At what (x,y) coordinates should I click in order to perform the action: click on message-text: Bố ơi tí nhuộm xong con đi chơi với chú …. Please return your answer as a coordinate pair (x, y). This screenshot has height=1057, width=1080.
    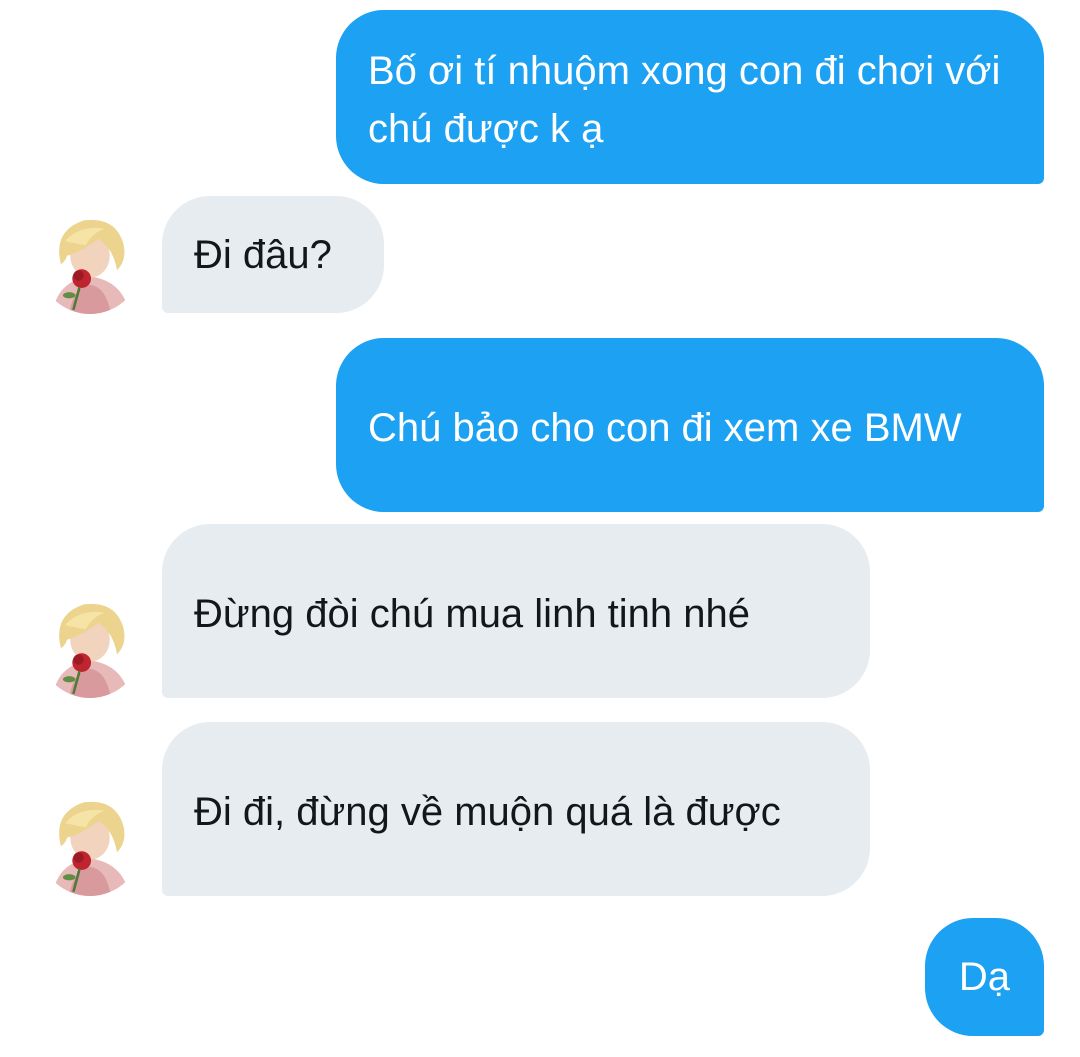
    Looking at the image, I should click on (684, 100).